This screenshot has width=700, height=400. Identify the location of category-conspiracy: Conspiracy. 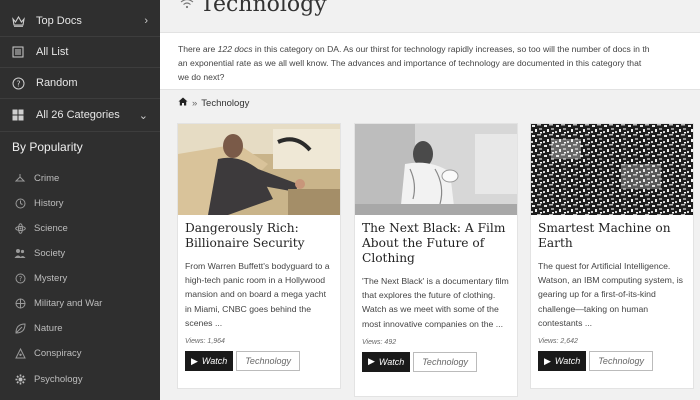
(80, 353).